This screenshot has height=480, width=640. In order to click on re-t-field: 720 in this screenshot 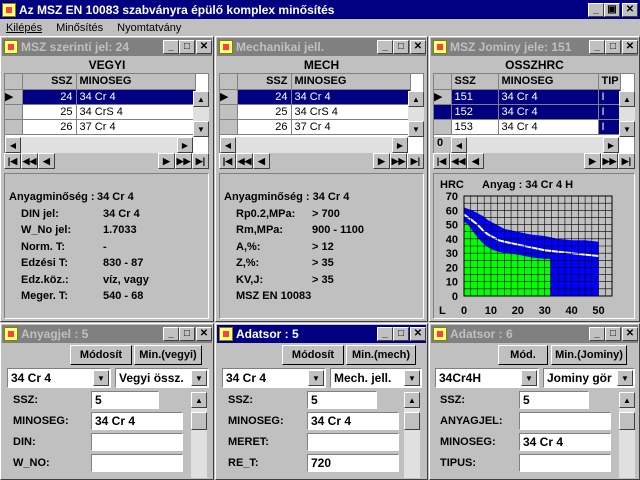, I will do `click(353, 463)`.